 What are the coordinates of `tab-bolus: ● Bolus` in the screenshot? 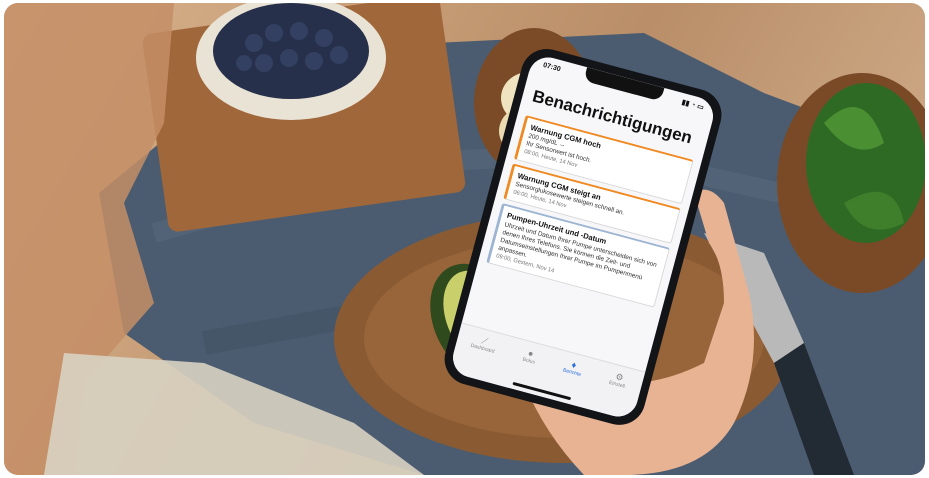 It's located at (530, 356).